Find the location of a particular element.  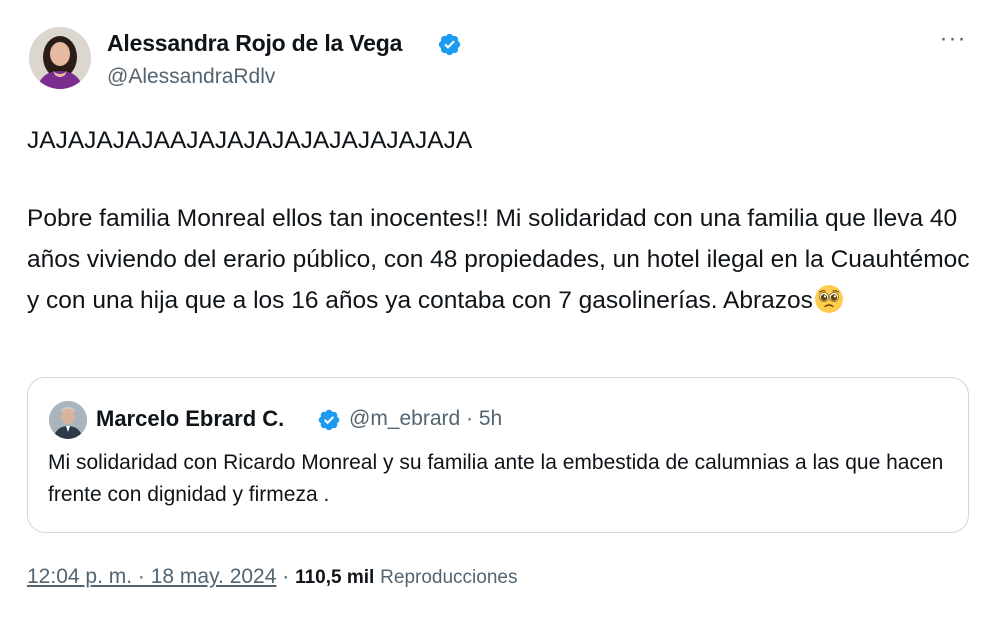

quoted-author-display-name: Marcelo Ebrard C. is located at coordinates (190, 419).